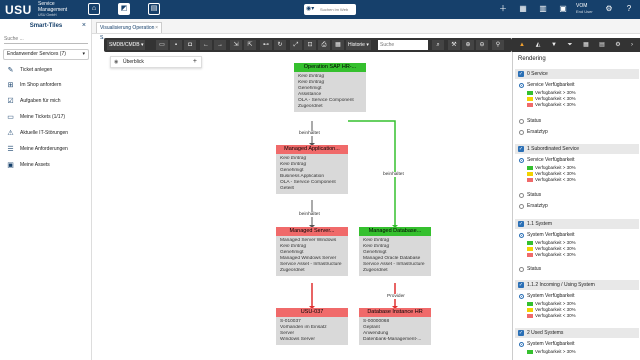  Describe the element at coordinates (124, 9) in the screenshot. I see `app-switch-icon: ◩` at that location.